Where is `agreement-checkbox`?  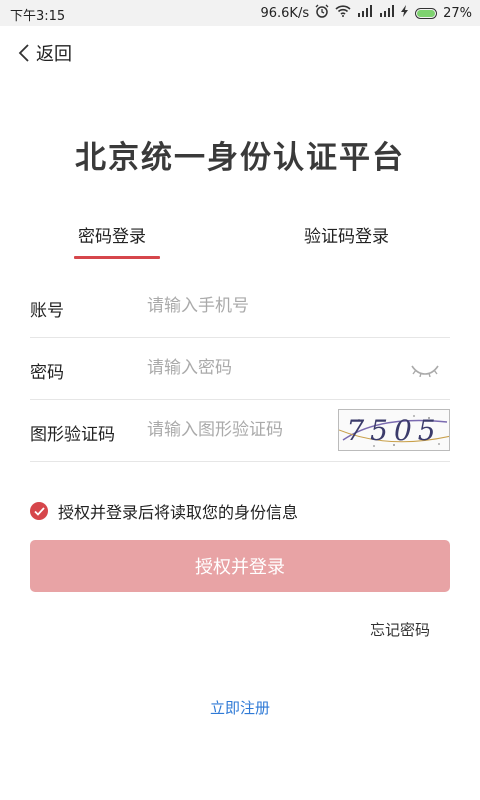
agreement-checkbox is located at coordinates (39, 511).